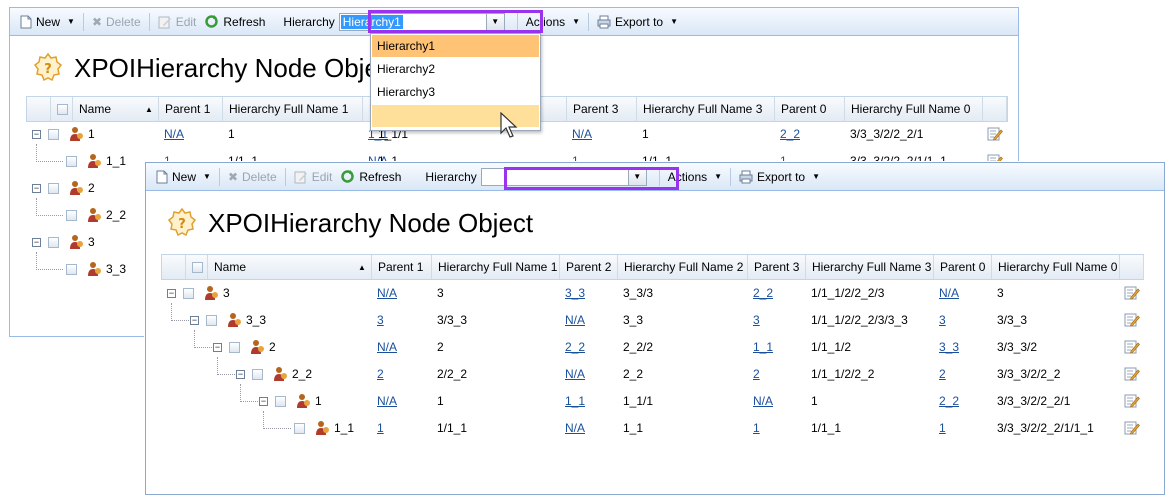 The height and width of the screenshot is (502, 1170). Describe the element at coordinates (589, 267) in the screenshot. I see `column-header: Parent 2` at that location.